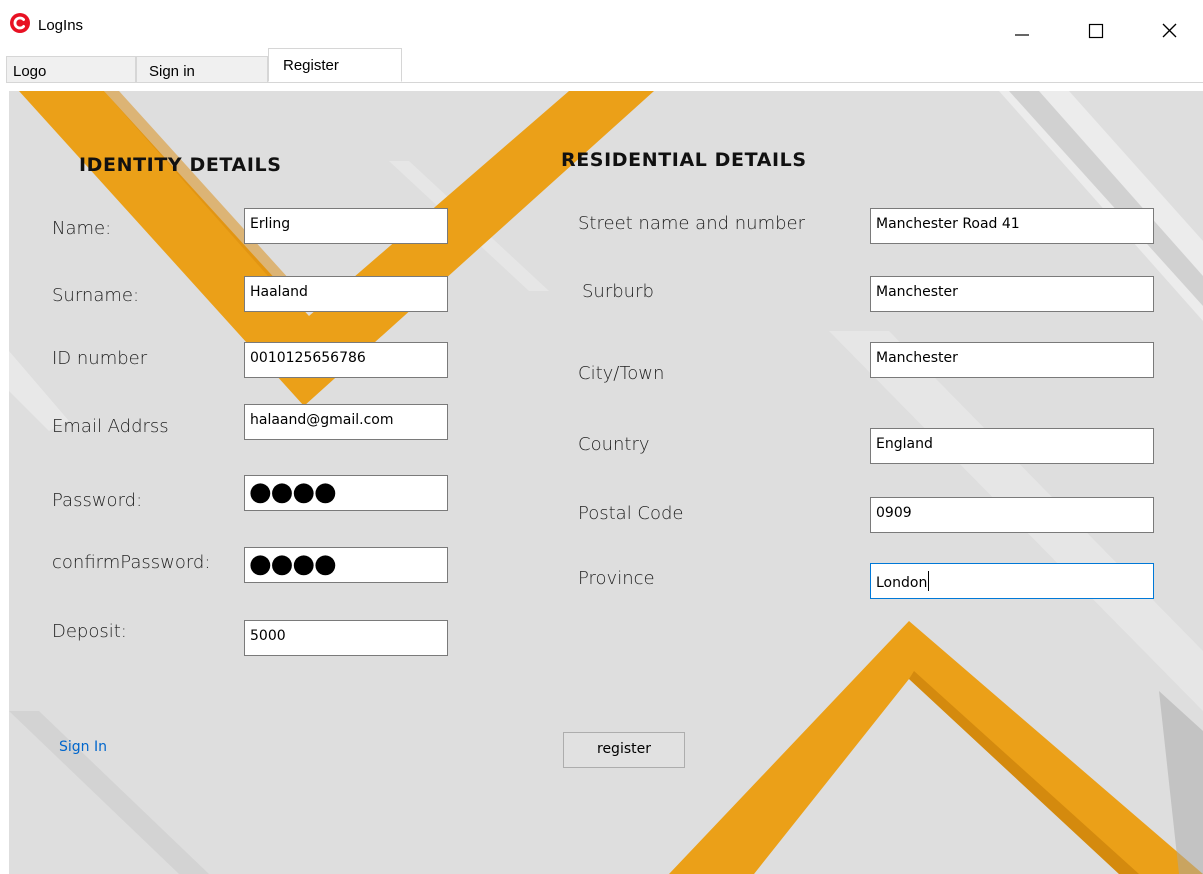 The image size is (1203, 874). What do you see at coordinates (100, 358) in the screenshot?
I see `id-number-label: ID number` at bounding box center [100, 358].